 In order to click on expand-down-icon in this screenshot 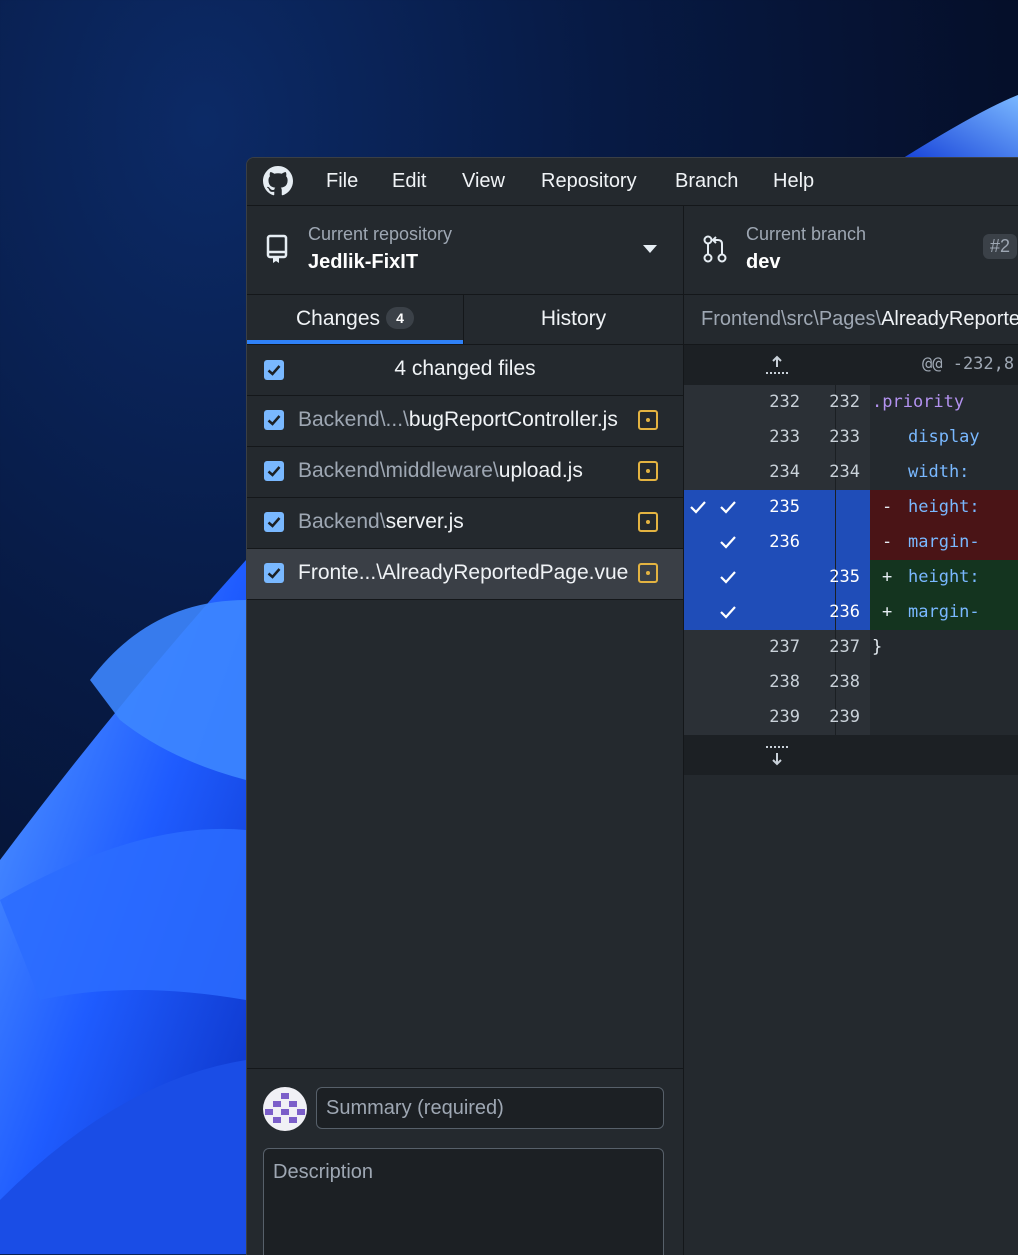, I will do `click(777, 756)`.